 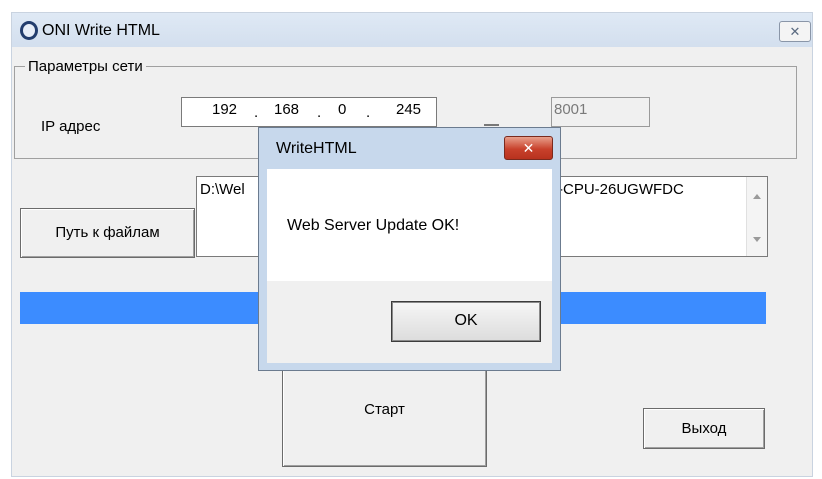 What do you see at coordinates (528, 148) in the screenshot?
I see `dialog-close-button: ✕` at bounding box center [528, 148].